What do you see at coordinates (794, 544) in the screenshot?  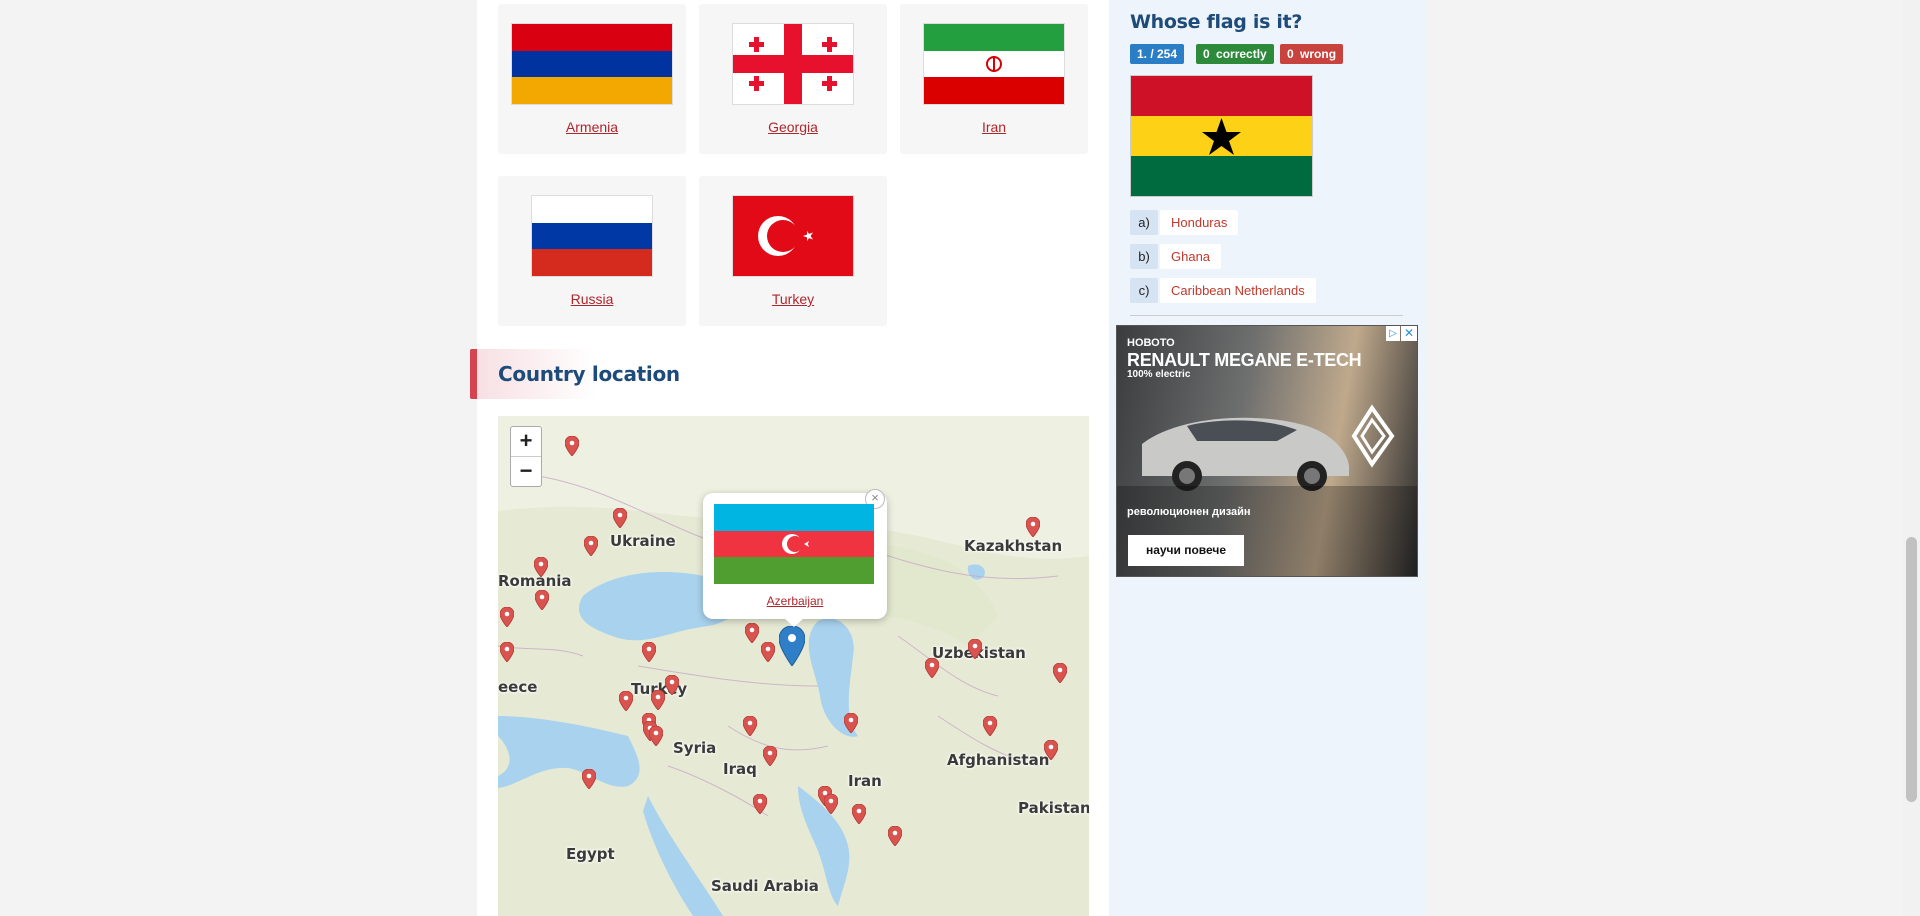 I see `azerbaijan-flag-icon` at bounding box center [794, 544].